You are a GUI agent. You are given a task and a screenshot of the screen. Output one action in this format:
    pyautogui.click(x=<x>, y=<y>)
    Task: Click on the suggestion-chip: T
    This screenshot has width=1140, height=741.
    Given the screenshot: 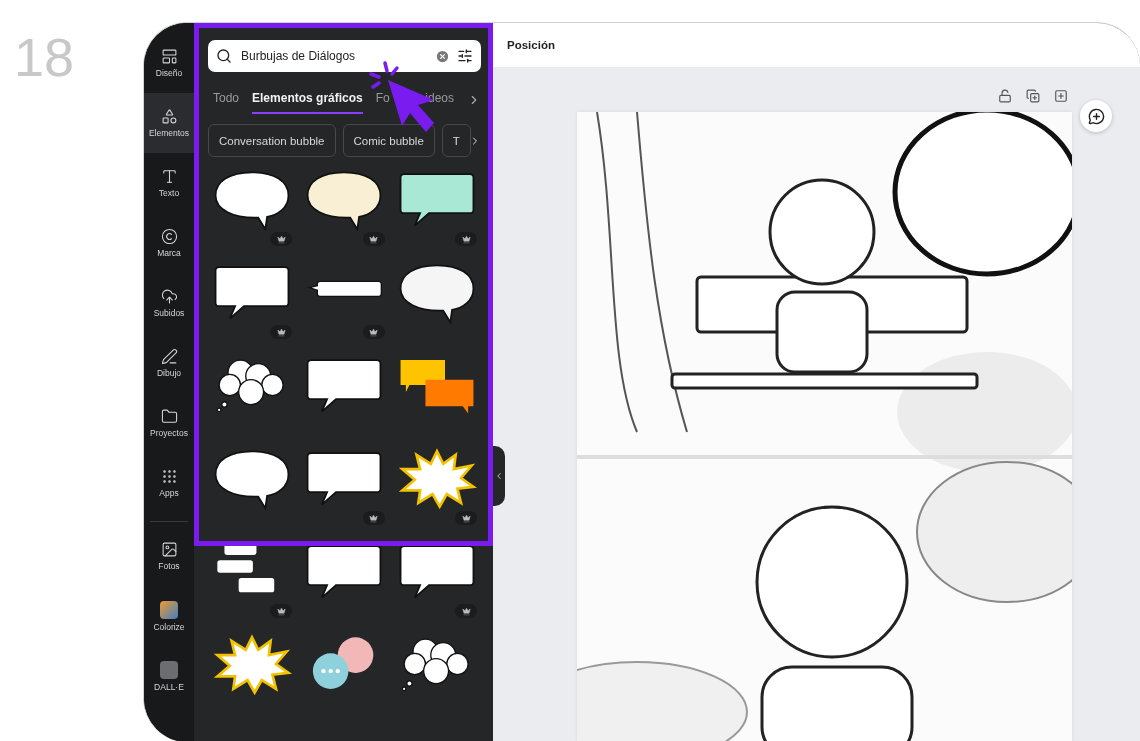 What is the action you would take?
    pyautogui.click(x=456, y=140)
    